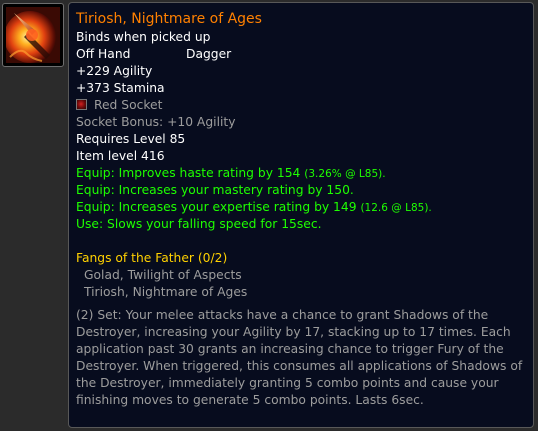  I want to click on stat-stamina: +373 Stamina, so click(120, 88).